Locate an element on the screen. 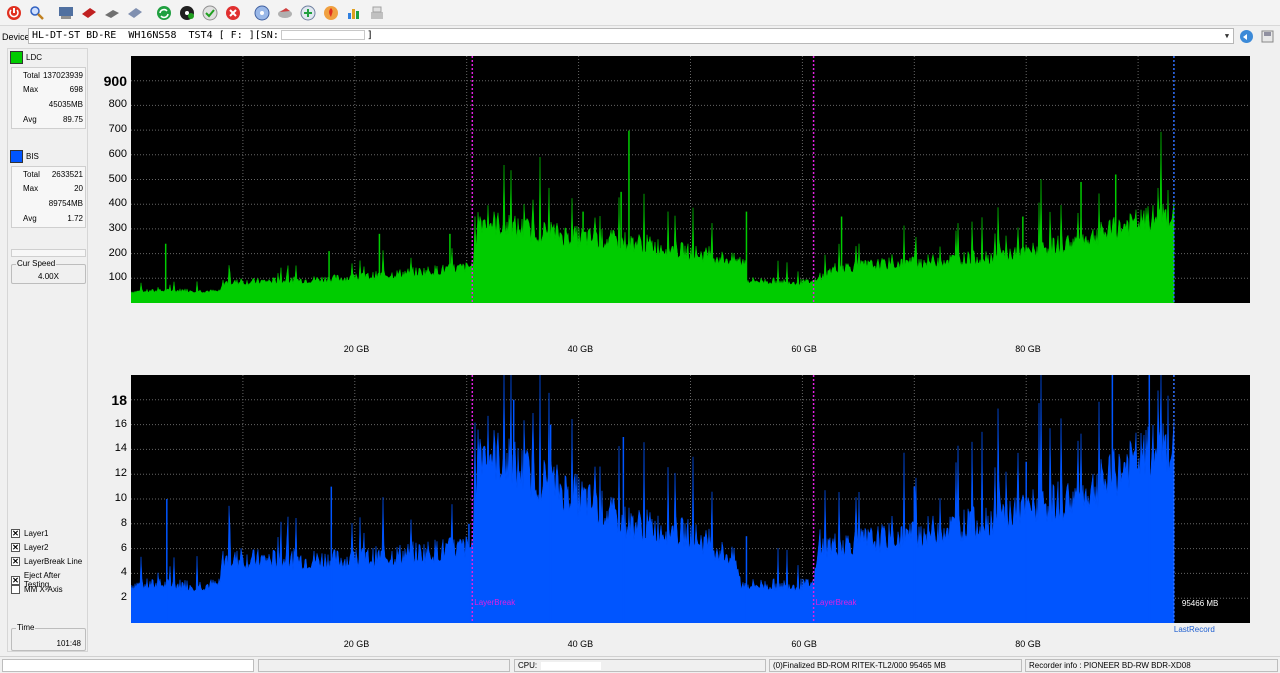 The image size is (1280, 673). serial-number-field is located at coordinates (322, 35).